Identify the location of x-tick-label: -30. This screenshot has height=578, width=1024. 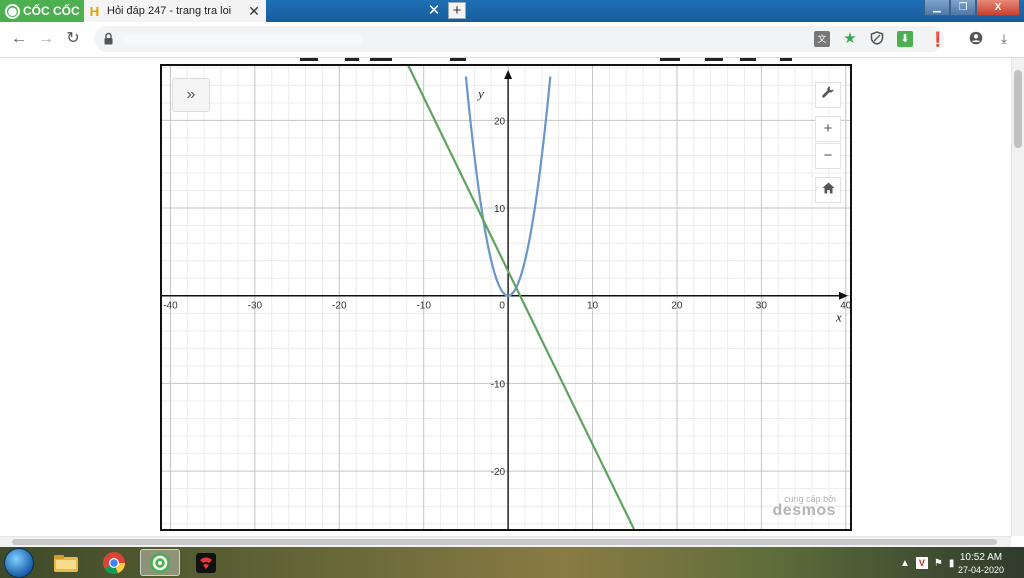
(255, 306).